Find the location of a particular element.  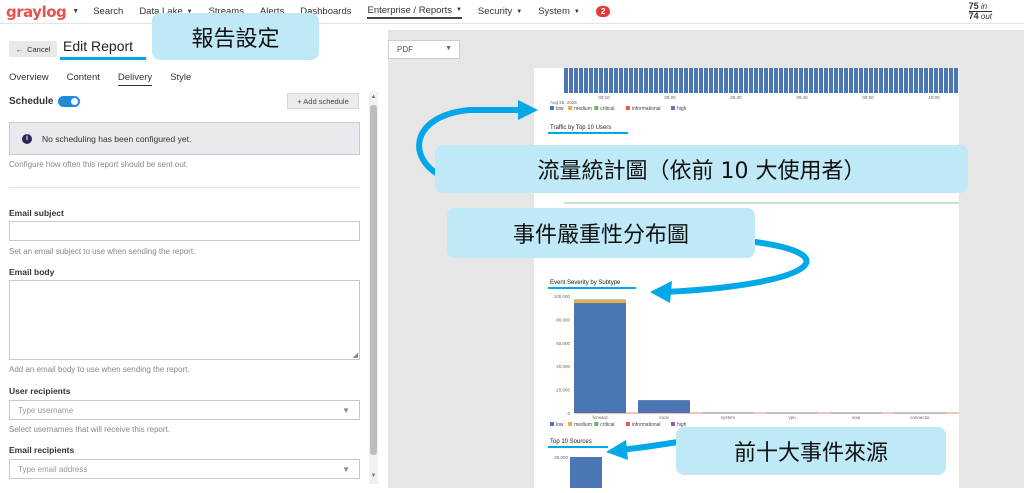

resize-handle-icon: ◢ is located at coordinates (355, 355).